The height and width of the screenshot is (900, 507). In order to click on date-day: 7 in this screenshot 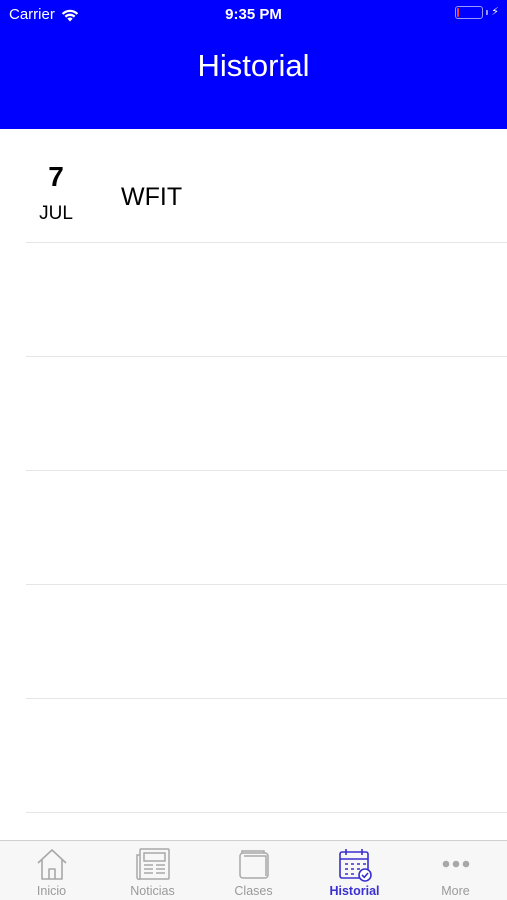, I will do `click(56, 176)`.